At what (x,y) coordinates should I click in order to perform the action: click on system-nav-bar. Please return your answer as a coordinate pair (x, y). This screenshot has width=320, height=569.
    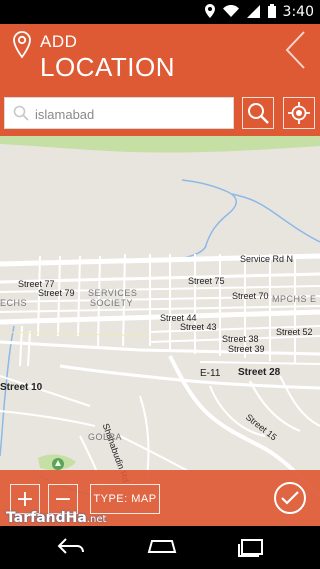
    Looking at the image, I should click on (160, 547).